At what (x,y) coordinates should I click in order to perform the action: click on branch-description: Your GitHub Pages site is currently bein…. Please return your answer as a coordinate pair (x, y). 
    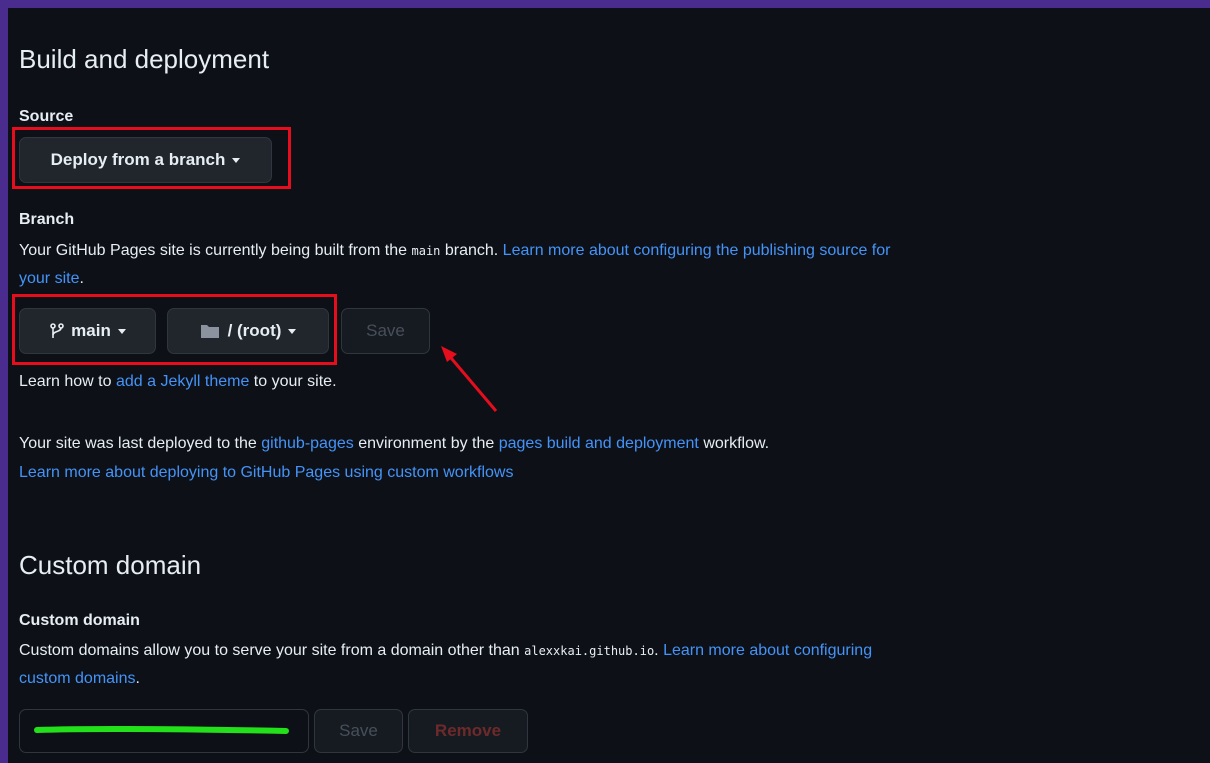
    Looking at the image, I should click on (574, 265).